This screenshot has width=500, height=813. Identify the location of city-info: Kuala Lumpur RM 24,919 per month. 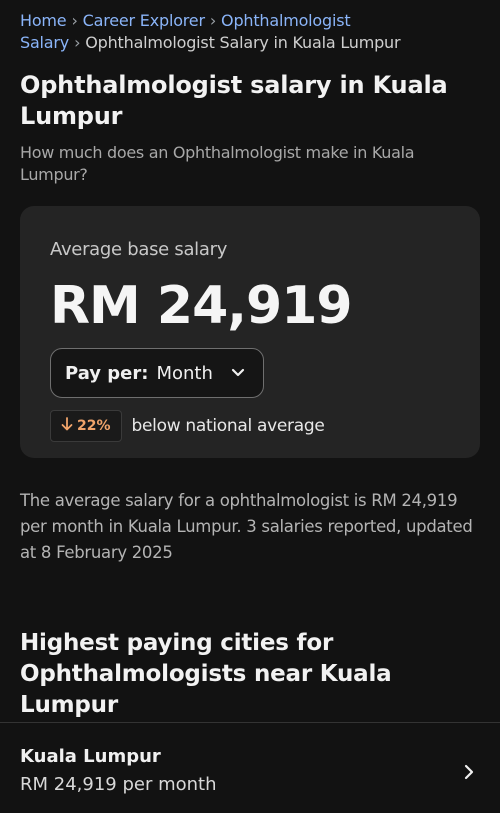
(118, 772).